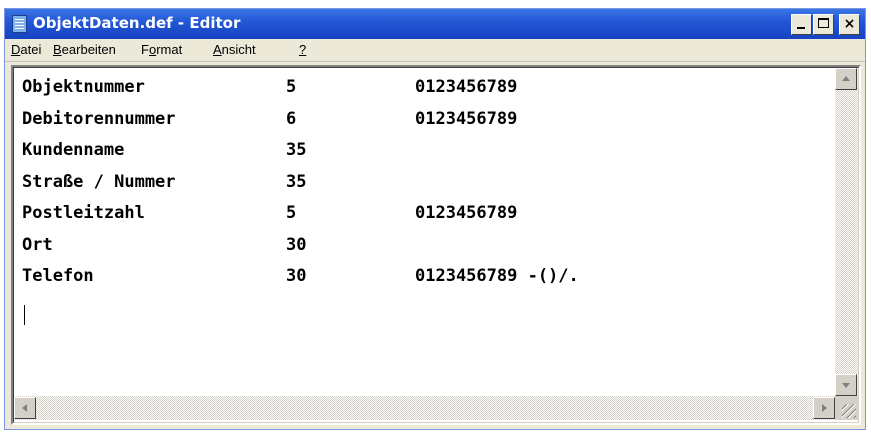 This screenshot has width=871, height=434. What do you see at coordinates (137, 23) in the screenshot?
I see `window-title: ObjektDaten.def - Editor` at bounding box center [137, 23].